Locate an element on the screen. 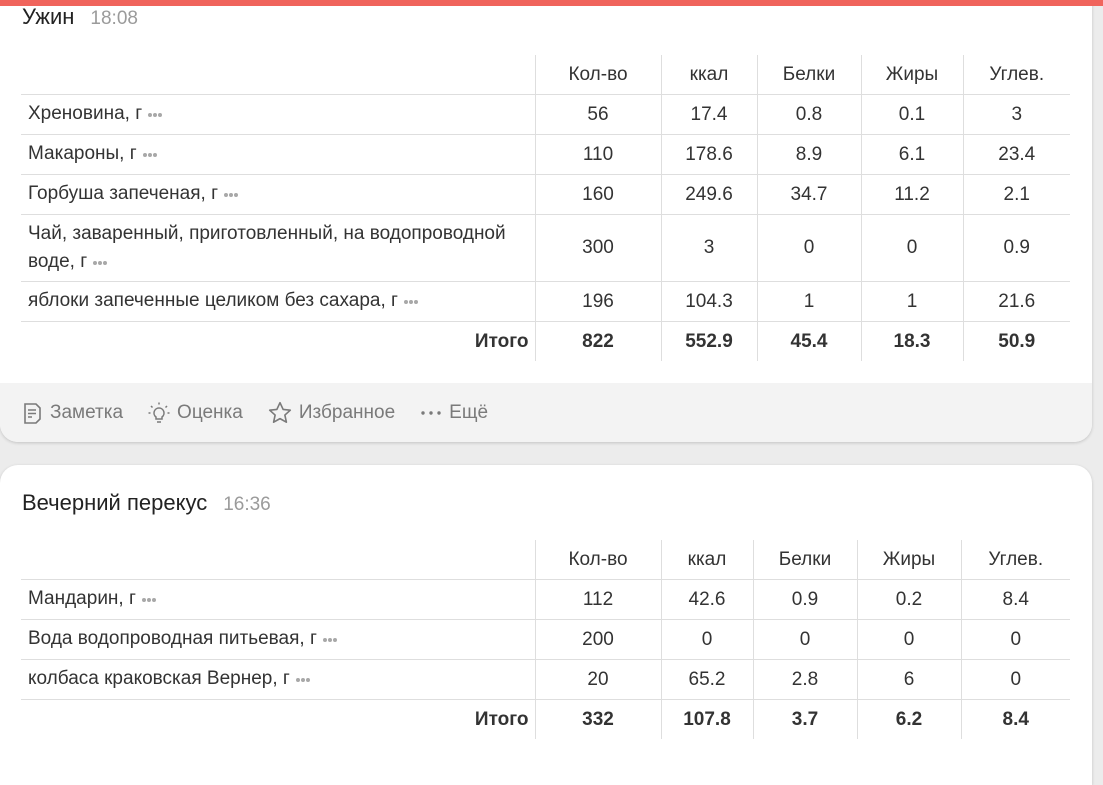 The image size is (1103, 785). more-button: Ещё is located at coordinates (453, 413).